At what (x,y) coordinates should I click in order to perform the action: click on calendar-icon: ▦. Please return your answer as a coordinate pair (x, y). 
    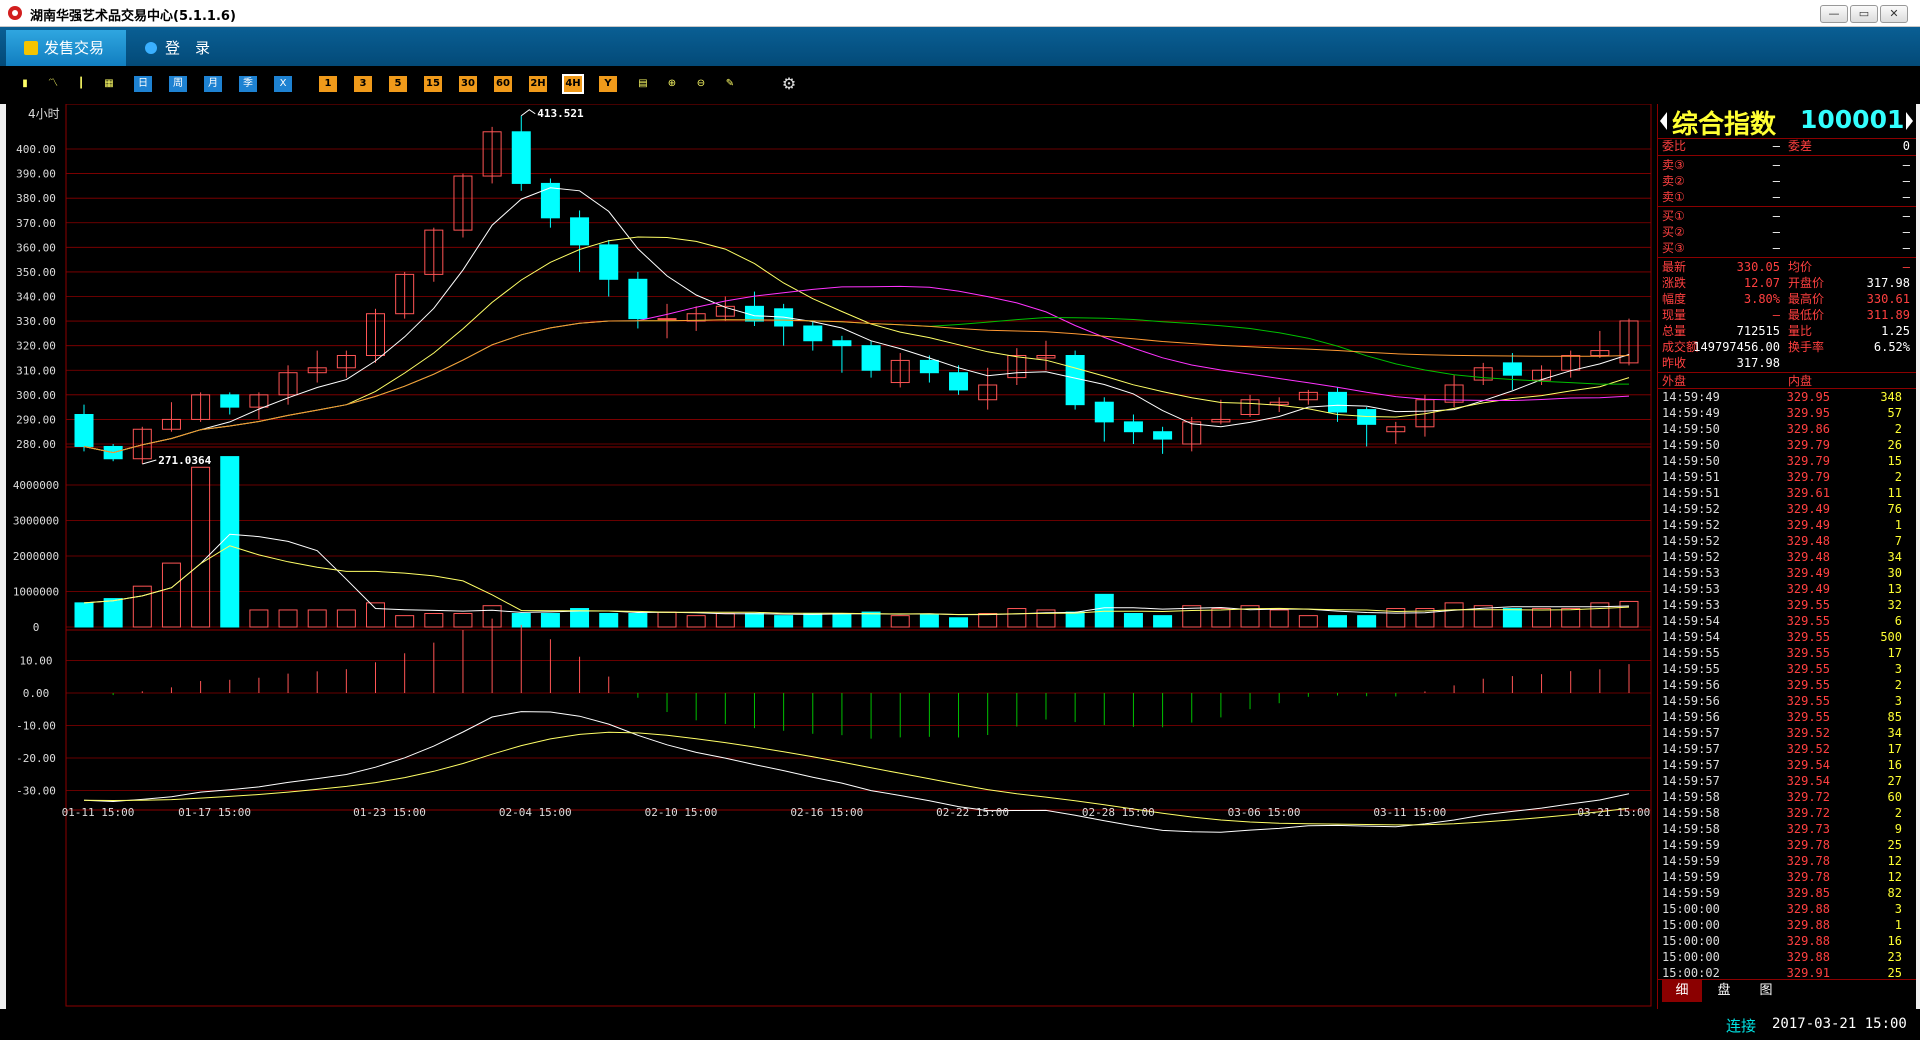
    Looking at the image, I should click on (109, 84).